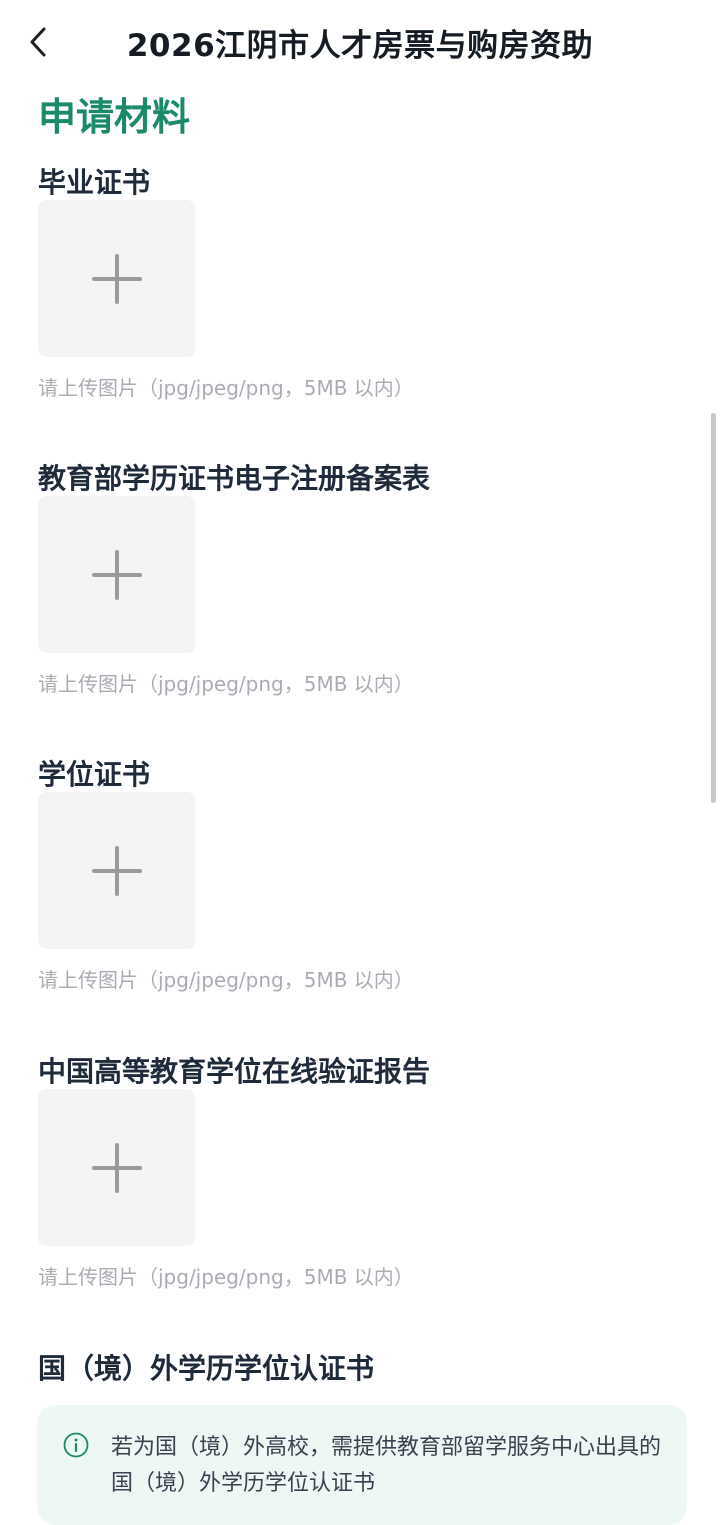 Image resolution: width=720 pixels, height=1525 pixels. What do you see at coordinates (94, 774) in the screenshot?
I see `material-label: 学位证书` at bounding box center [94, 774].